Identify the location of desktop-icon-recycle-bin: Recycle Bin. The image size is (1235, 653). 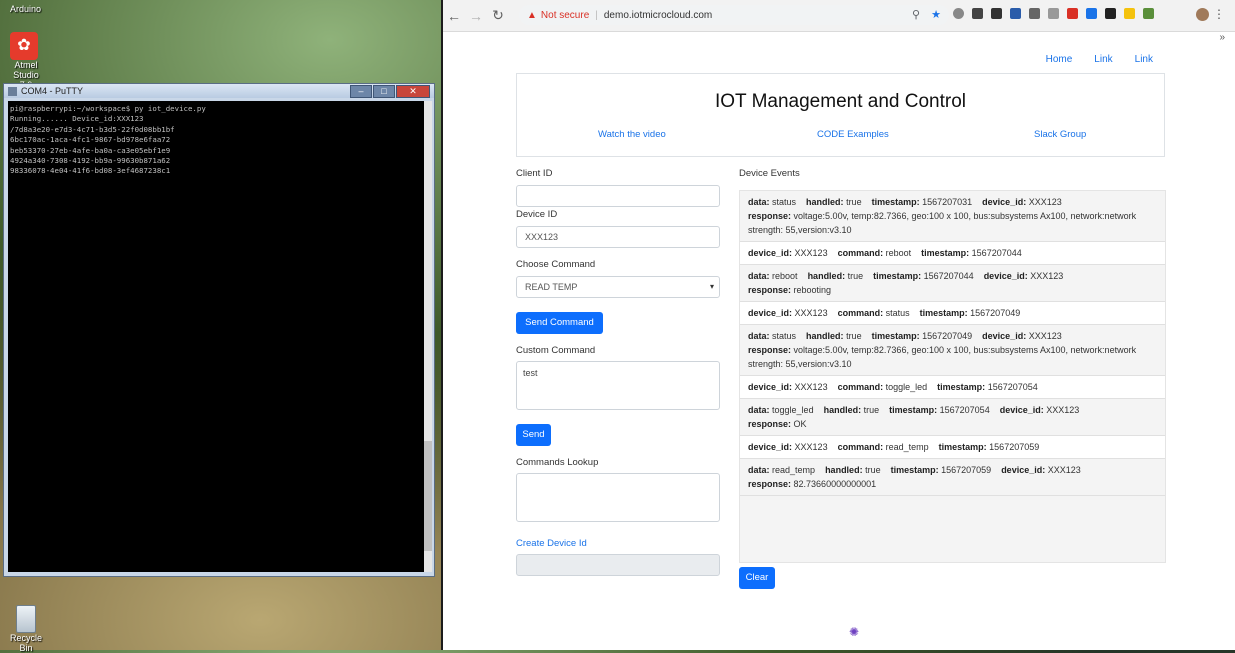
(26, 629).